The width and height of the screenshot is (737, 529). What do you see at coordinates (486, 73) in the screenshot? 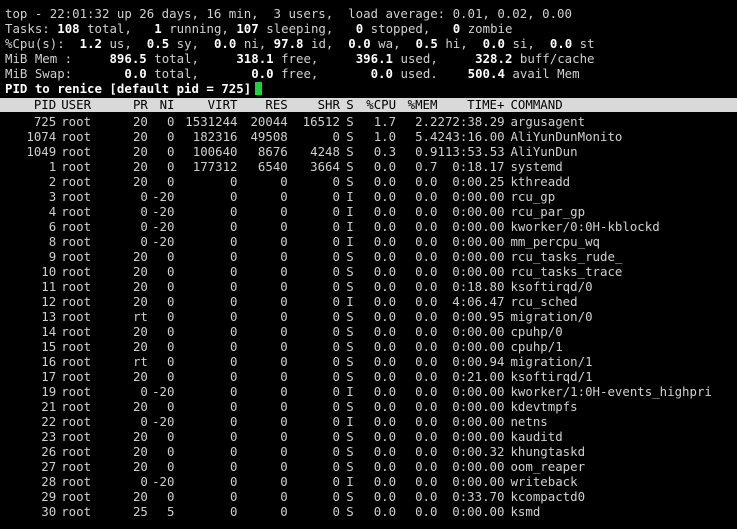
I see `swap-avail: 500.4` at bounding box center [486, 73].